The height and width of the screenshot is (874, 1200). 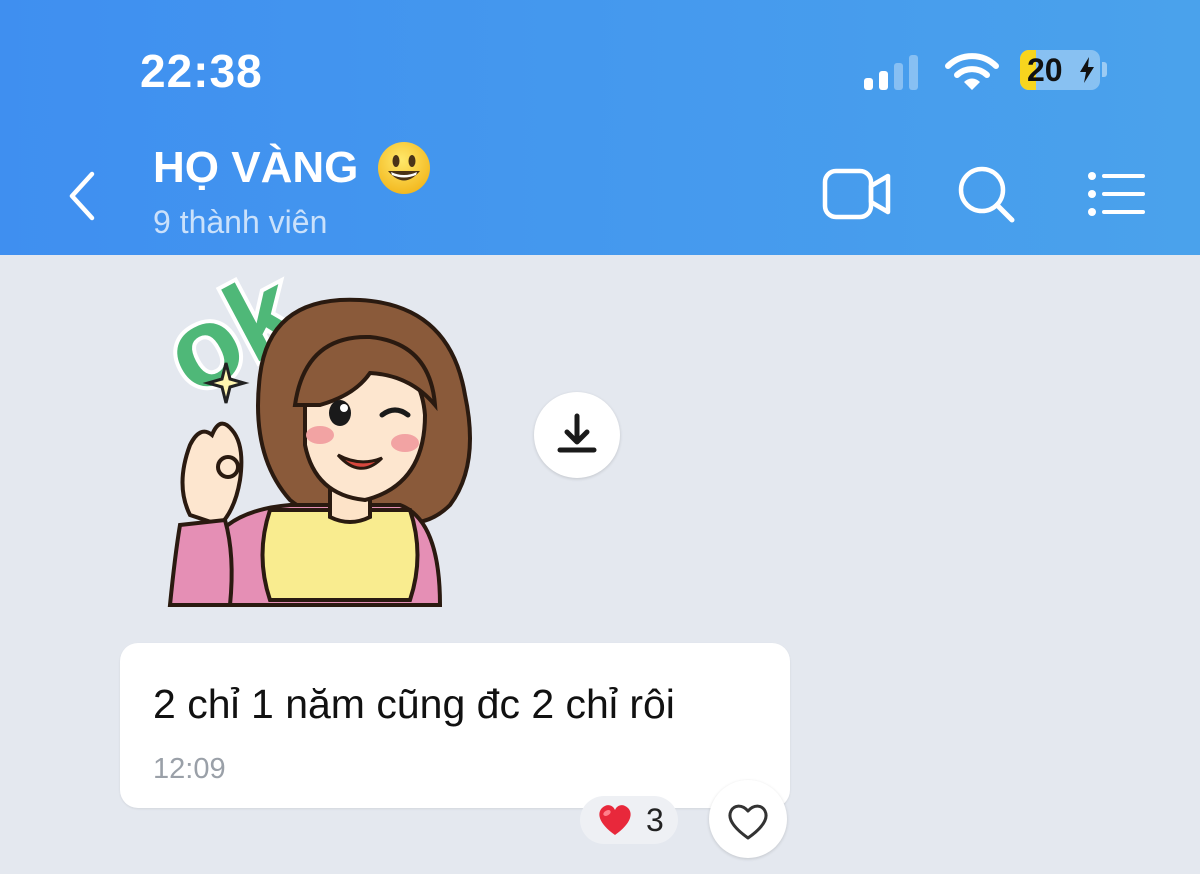 I want to click on like-button, so click(x=748, y=819).